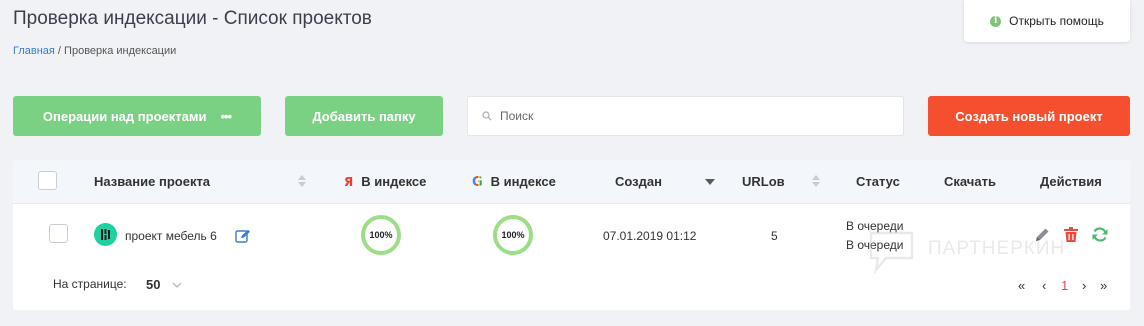 This screenshot has height=326, width=1144. Describe the element at coordinates (477, 182) in the screenshot. I see `google-icon: G` at that location.